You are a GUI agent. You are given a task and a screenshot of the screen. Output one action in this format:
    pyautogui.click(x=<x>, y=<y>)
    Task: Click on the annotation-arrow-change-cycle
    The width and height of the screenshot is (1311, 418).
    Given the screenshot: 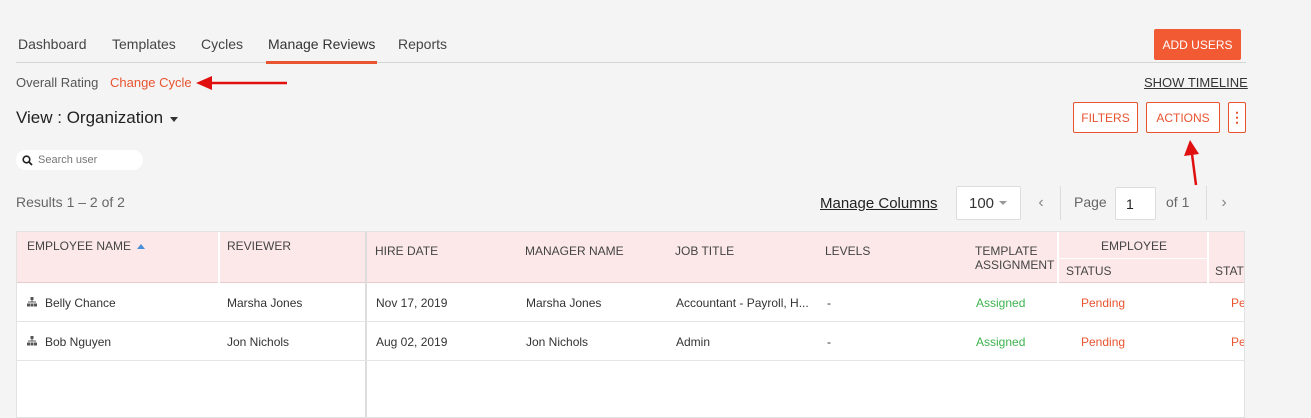 What is the action you would take?
    pyautogui.click(x=241, y=83)
    